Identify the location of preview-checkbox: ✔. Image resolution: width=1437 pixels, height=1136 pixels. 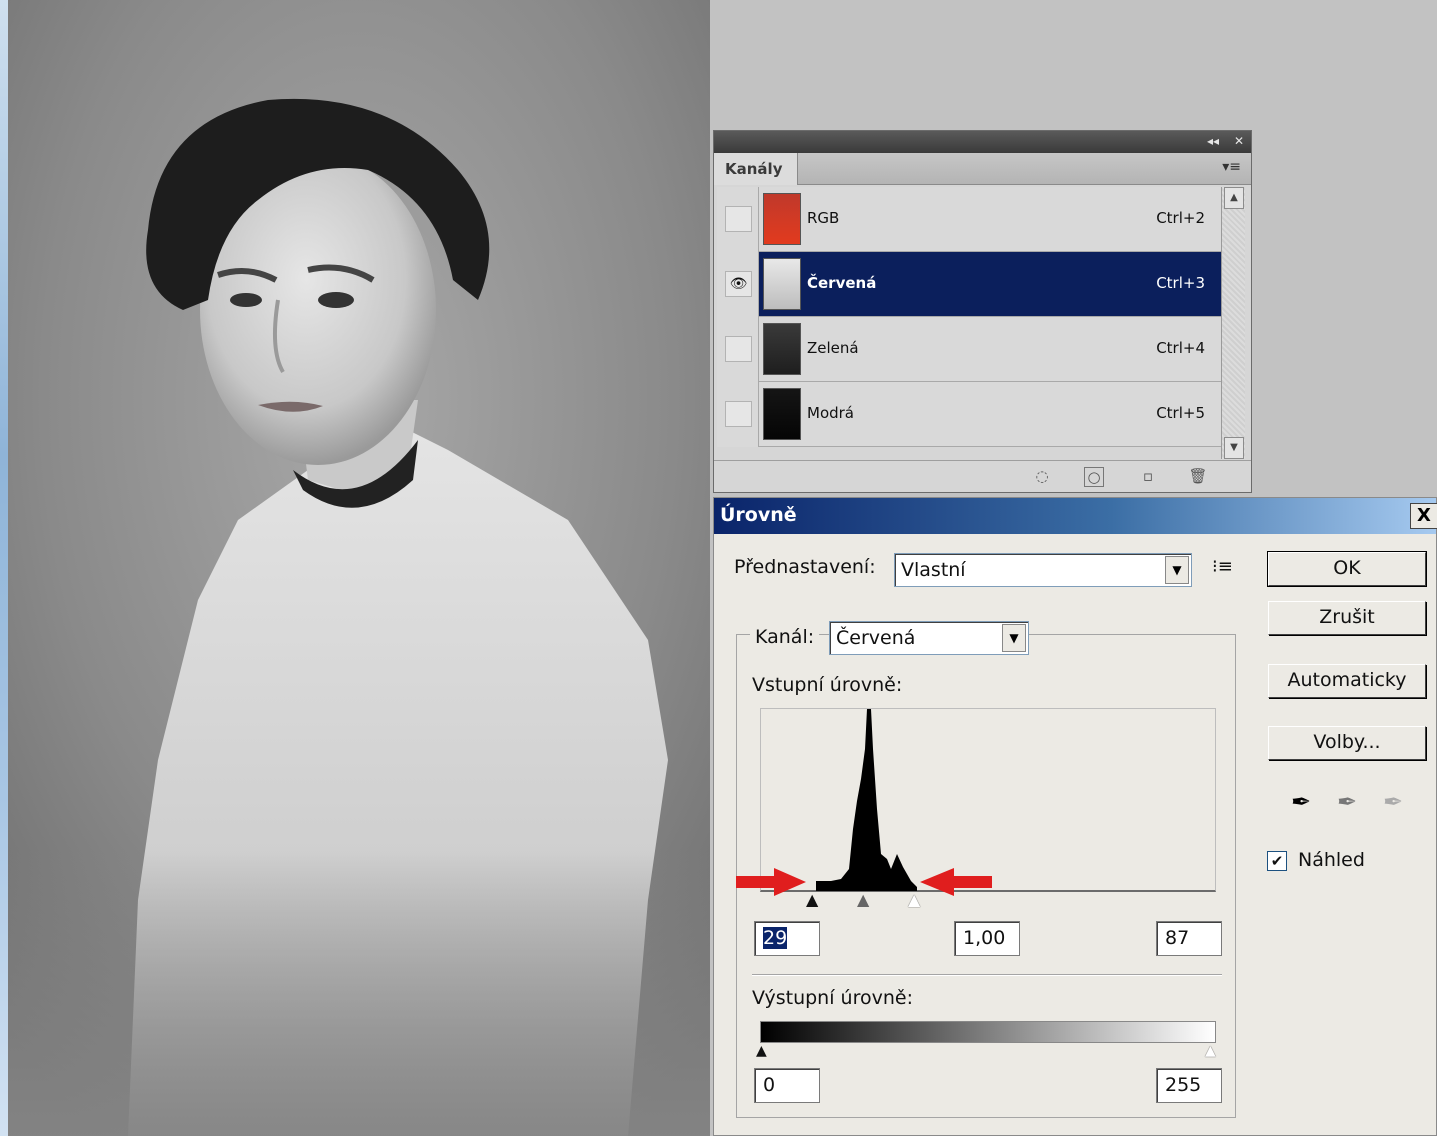
(1277, 861).